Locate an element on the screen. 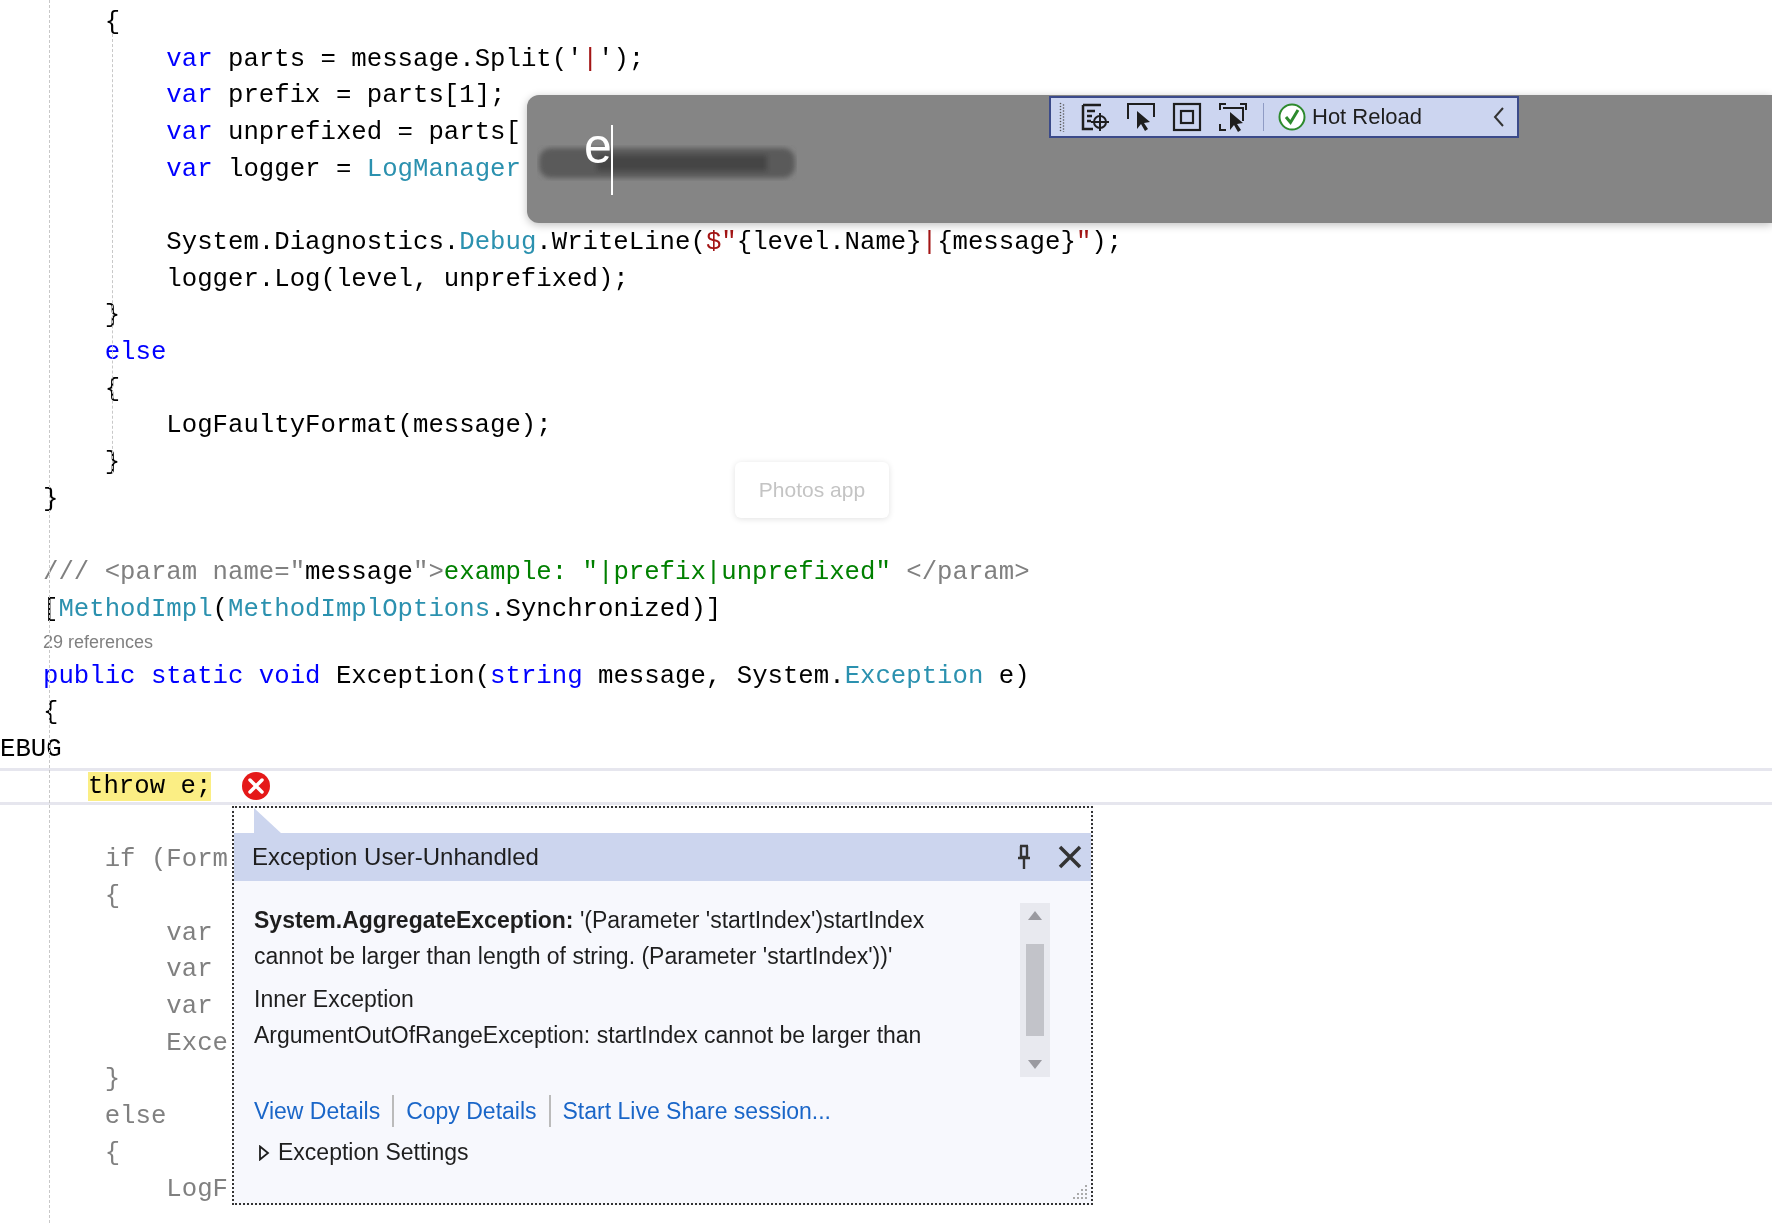  pin-icon is located at coordinates (1024, 857).